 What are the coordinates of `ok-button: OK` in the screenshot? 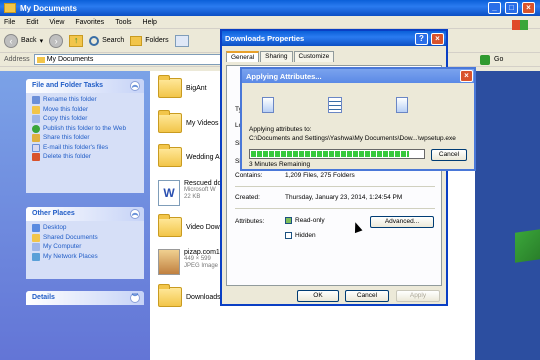 It's located at (318, 296).